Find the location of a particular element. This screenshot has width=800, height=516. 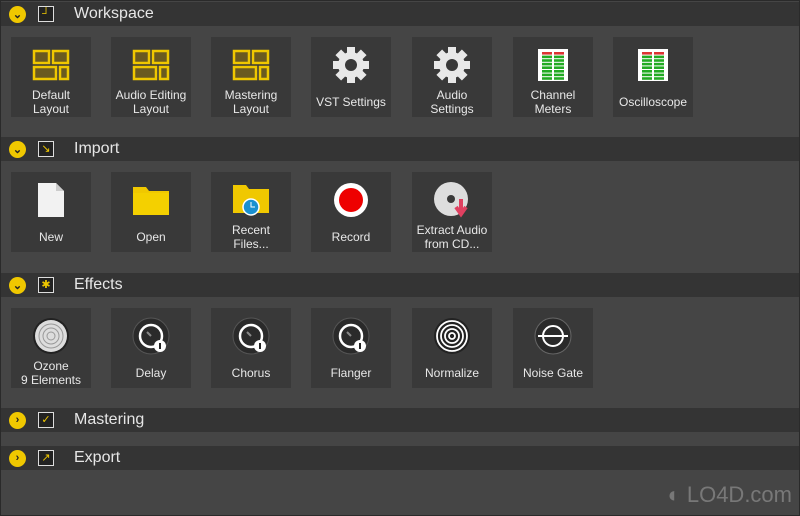

tile-oscilloscope: Oscilloscope is located at coordinates (653, 77).